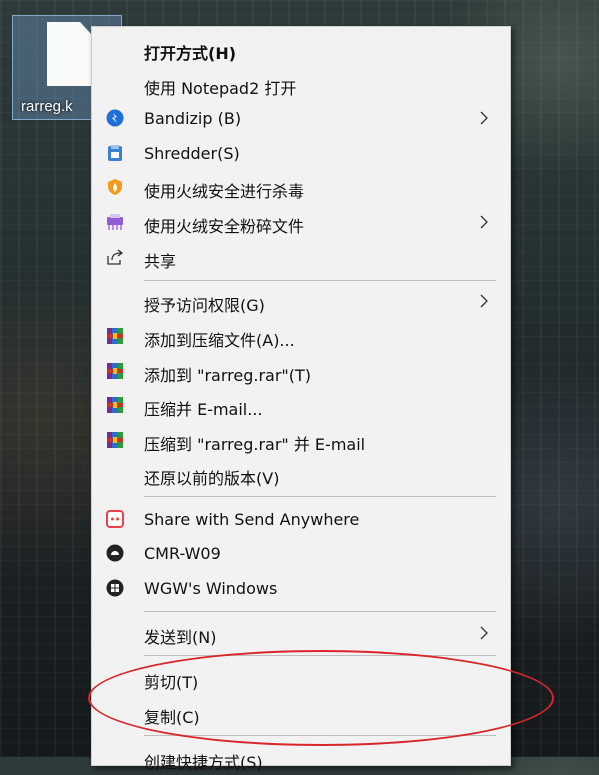  I want to click on menu-item-label: WGW's Windows, so click(211, 588).